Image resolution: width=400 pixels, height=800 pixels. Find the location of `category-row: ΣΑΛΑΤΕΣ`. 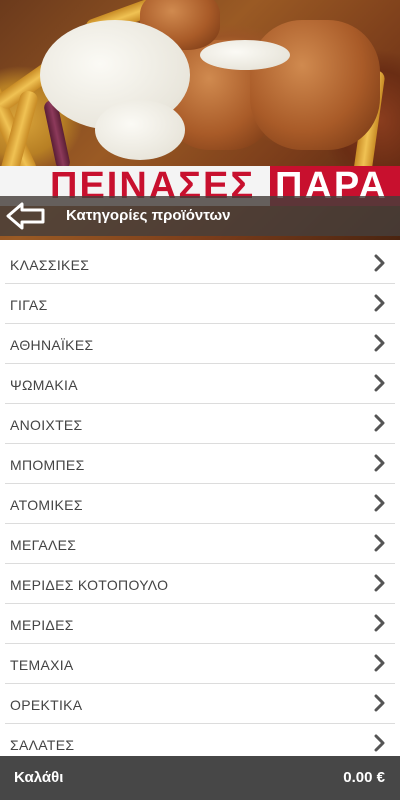

category-row: ΣΑΛΑΤΕΣ is located at coordinates (200, 740).